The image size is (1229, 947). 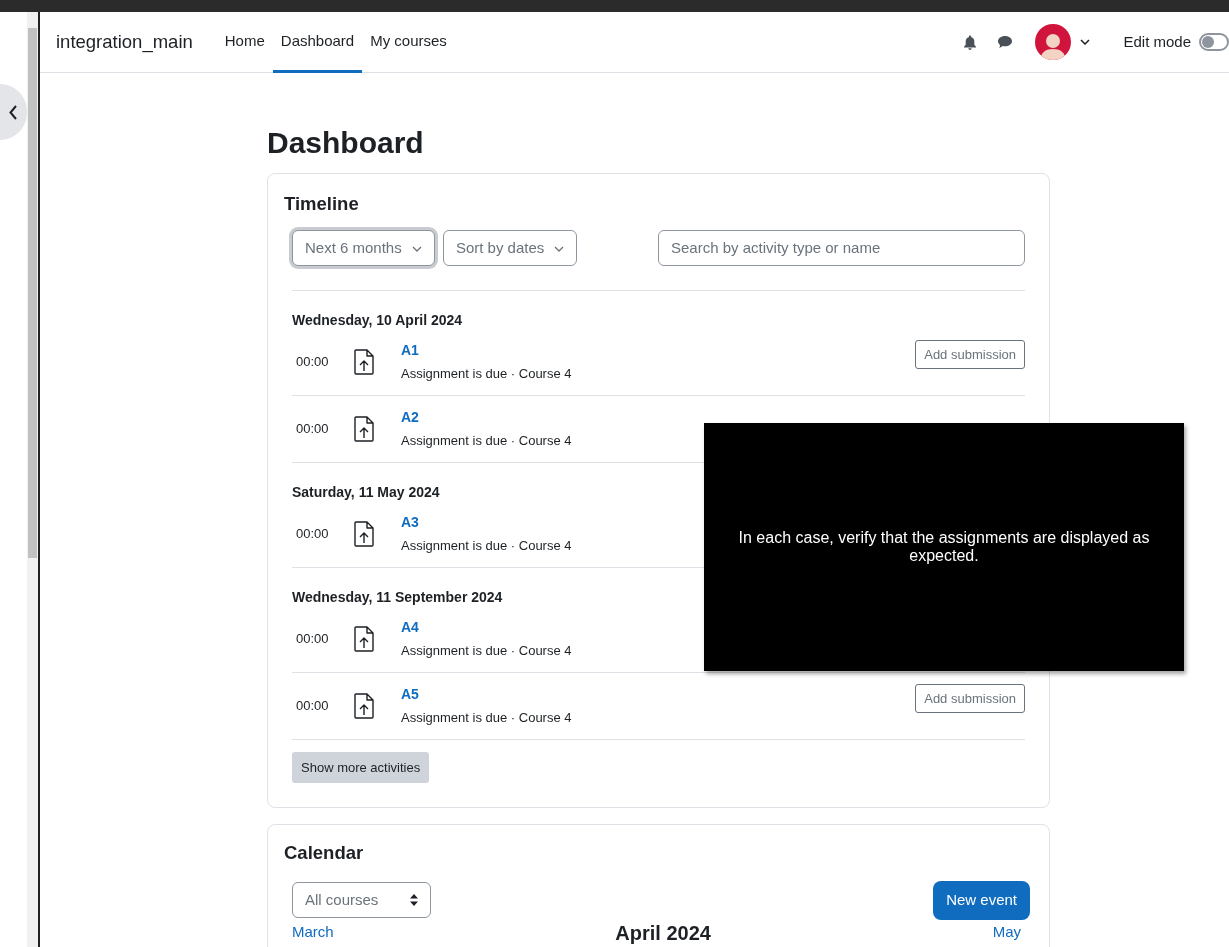 I want to click on next-month-link: May, so click(x=1006, y=932).